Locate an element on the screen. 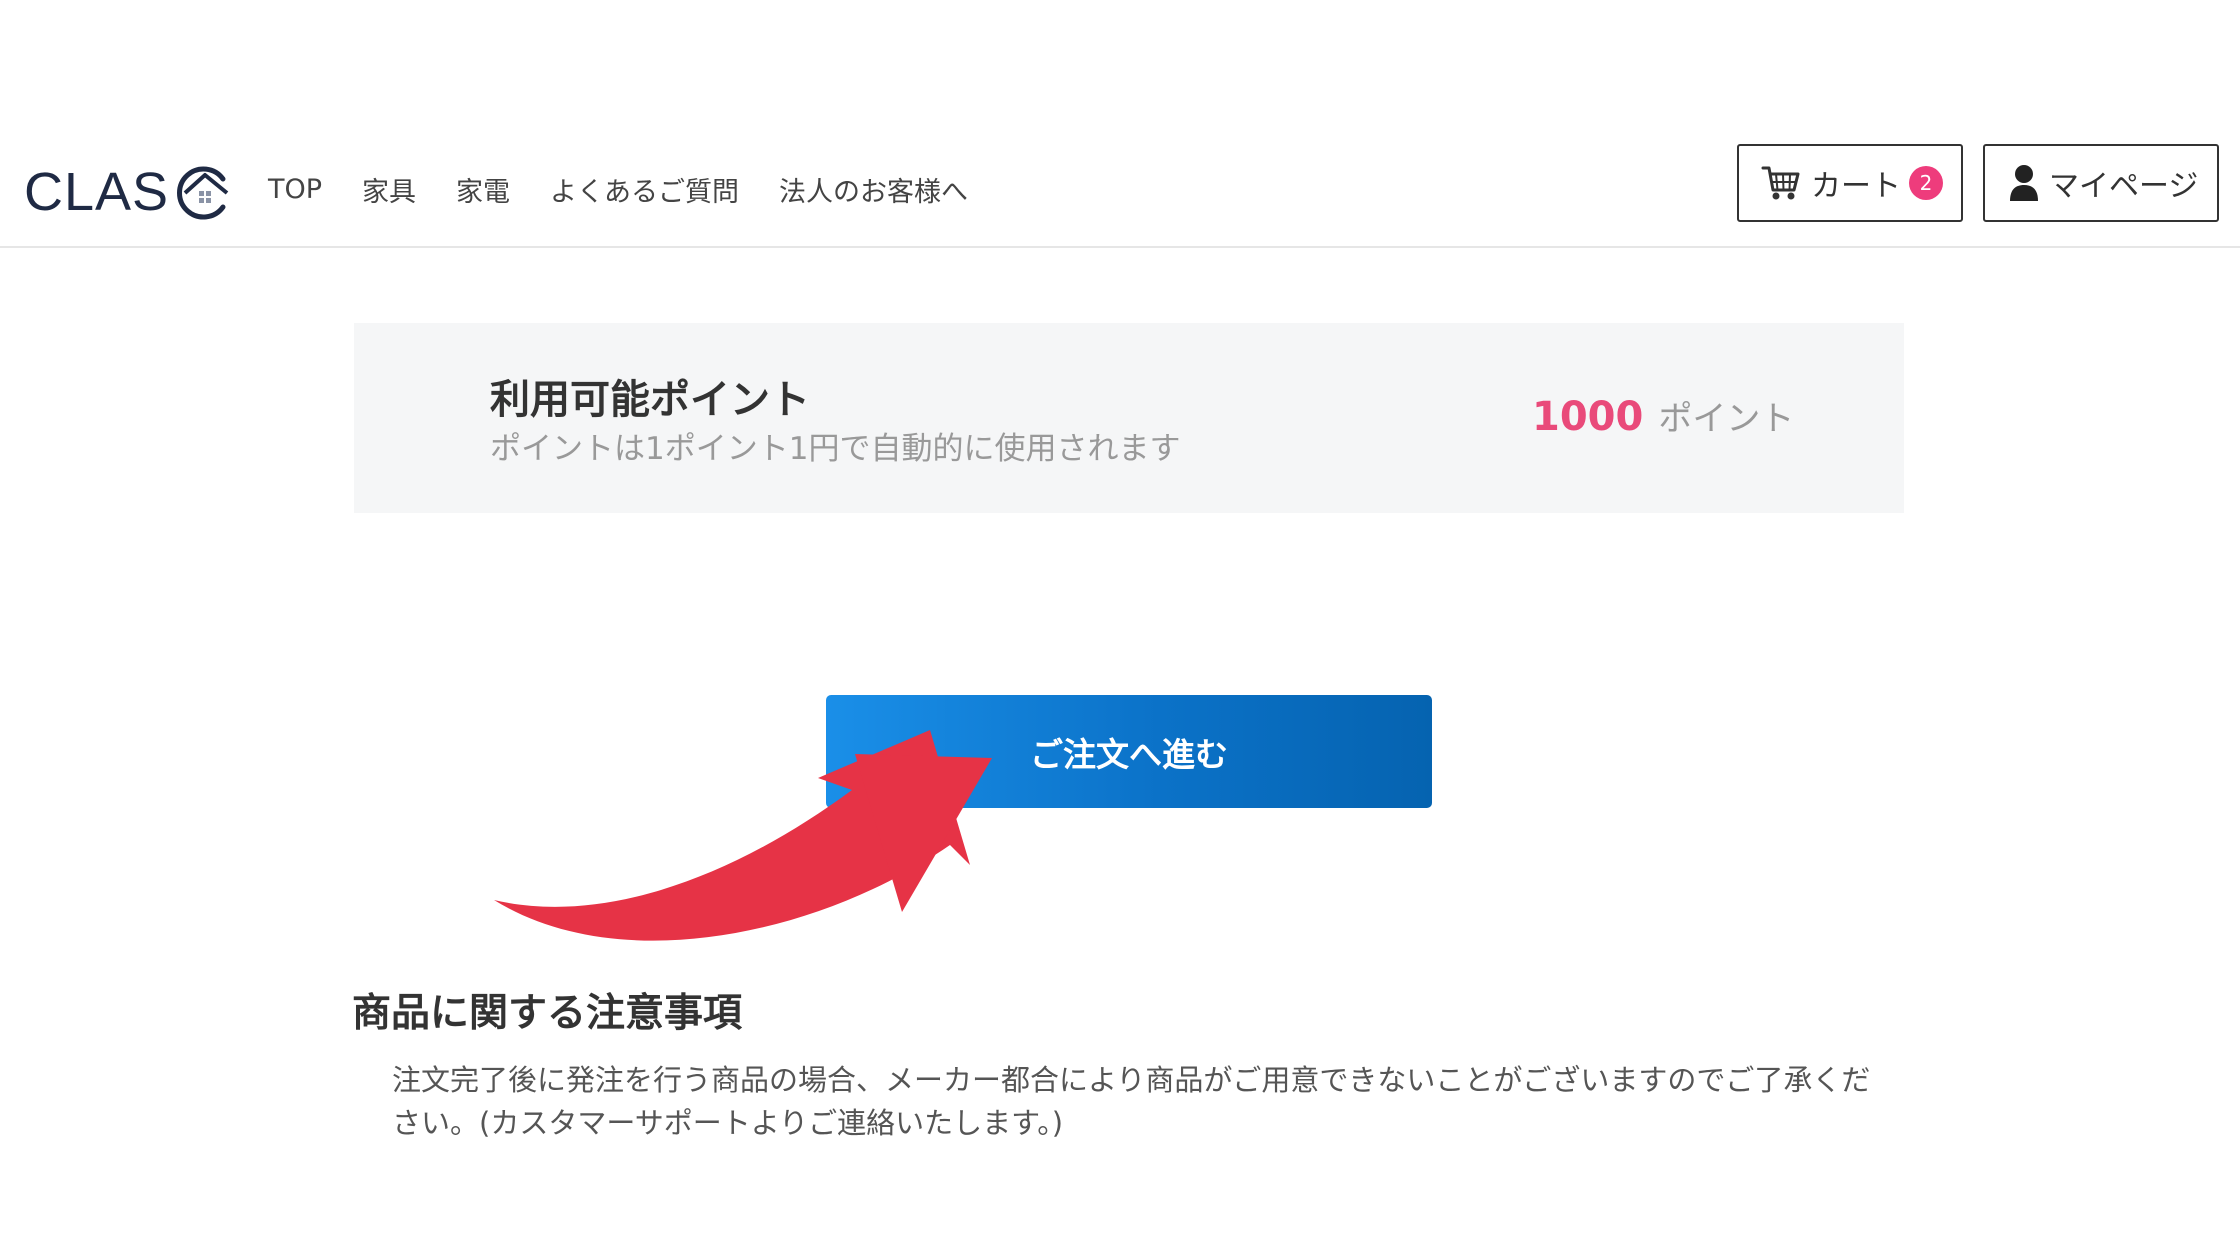  main-nav: TOP 家具 家電 よくあるご質問 法人のお客様へ is located at coordinates (618, 189).